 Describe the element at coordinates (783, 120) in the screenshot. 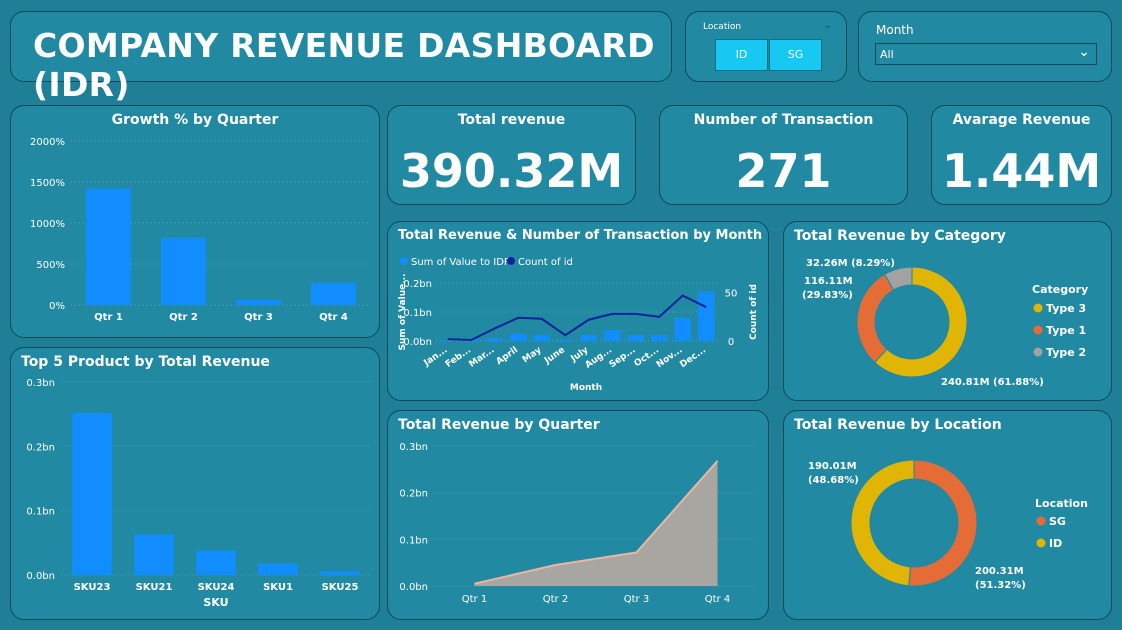

I see `kpi-transactions-label: Number of Transaction` at that location.